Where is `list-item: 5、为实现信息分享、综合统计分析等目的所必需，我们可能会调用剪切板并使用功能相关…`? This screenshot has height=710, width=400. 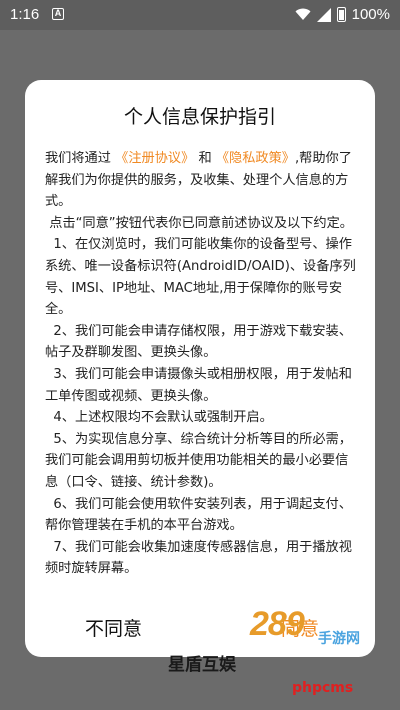 list-item: 5、为实现信息分享、综合统计分析等目的所必需，我们可能会调用剪切板并使用功能相关… is located at coordinates (198, 460).